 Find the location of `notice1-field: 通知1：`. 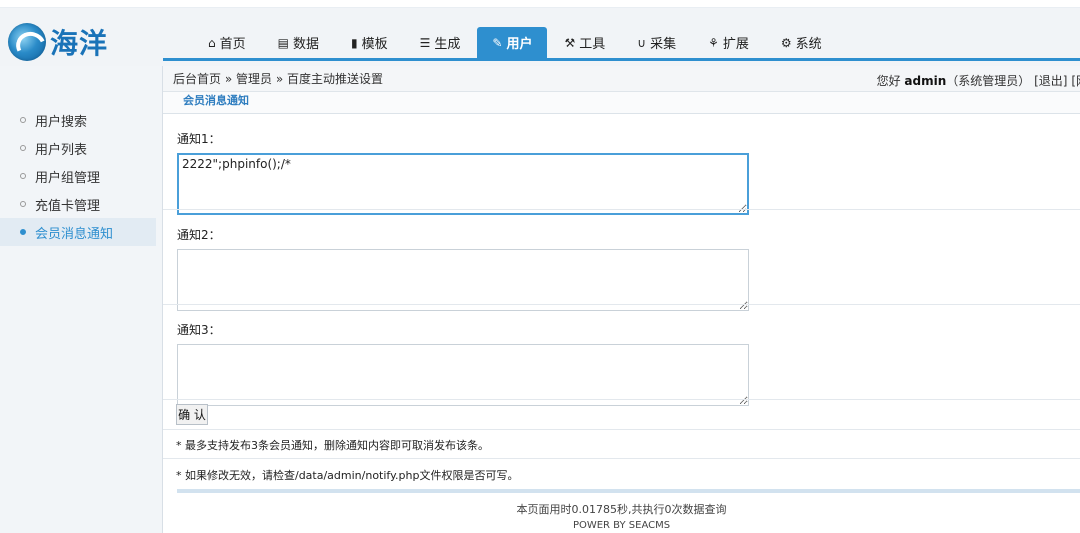

notice1-field: 通知1： is located at coordinates (463, 172).